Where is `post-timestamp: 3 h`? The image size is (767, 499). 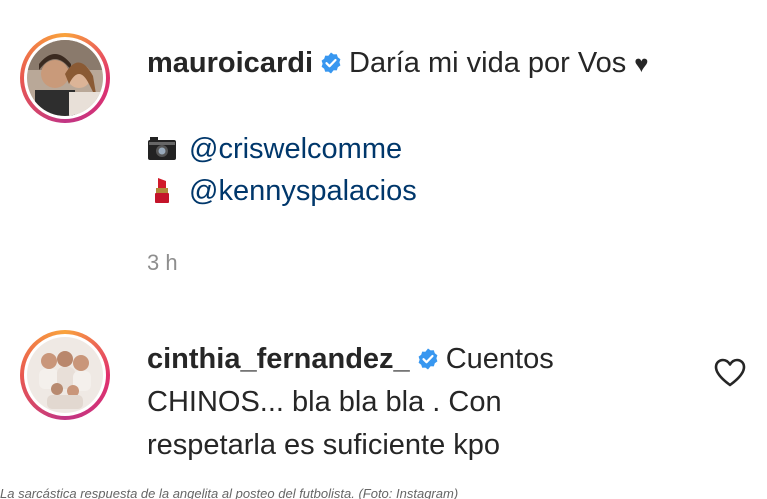 post-timestamp: 3 h is located at coordinates (162, 263).